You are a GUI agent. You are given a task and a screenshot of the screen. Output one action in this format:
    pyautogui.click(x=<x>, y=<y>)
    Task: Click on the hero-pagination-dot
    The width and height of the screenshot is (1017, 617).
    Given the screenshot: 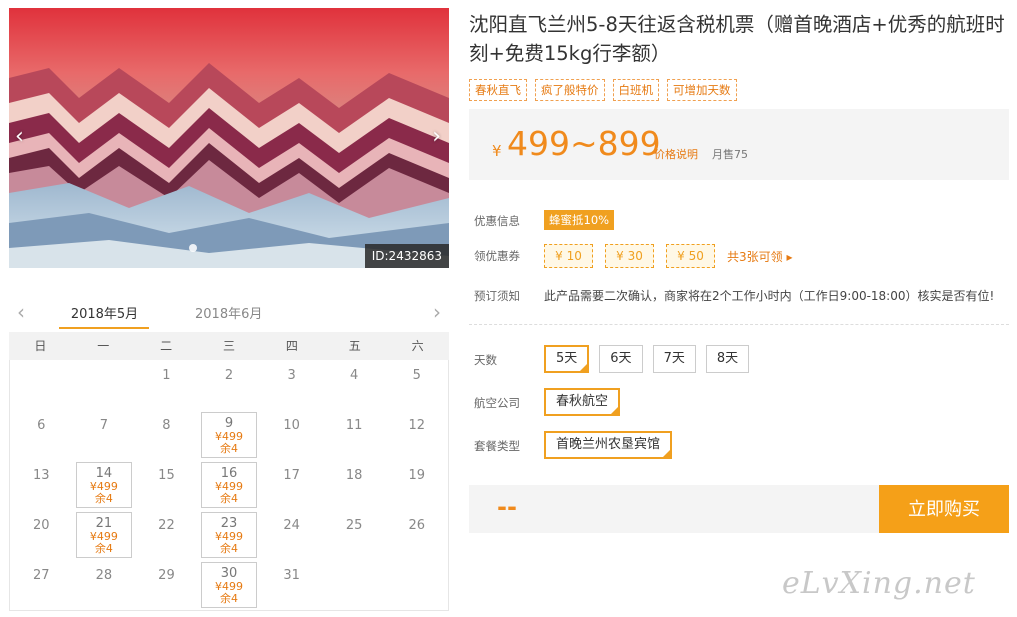 What is the action you would take?
    pyautogui.click(x=193, y=248)
    